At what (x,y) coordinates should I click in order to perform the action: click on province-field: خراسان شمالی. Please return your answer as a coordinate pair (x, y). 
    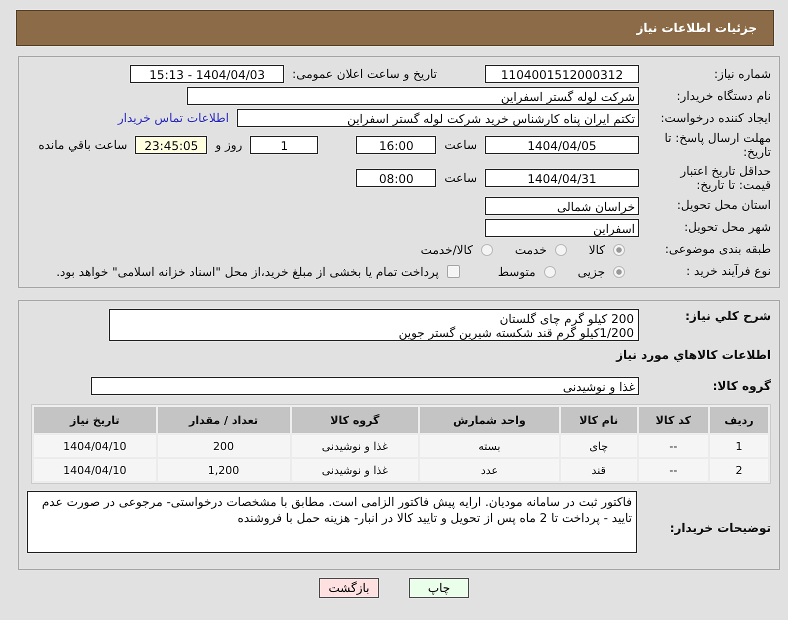
    Looking at the image, I should click on (562, 205).